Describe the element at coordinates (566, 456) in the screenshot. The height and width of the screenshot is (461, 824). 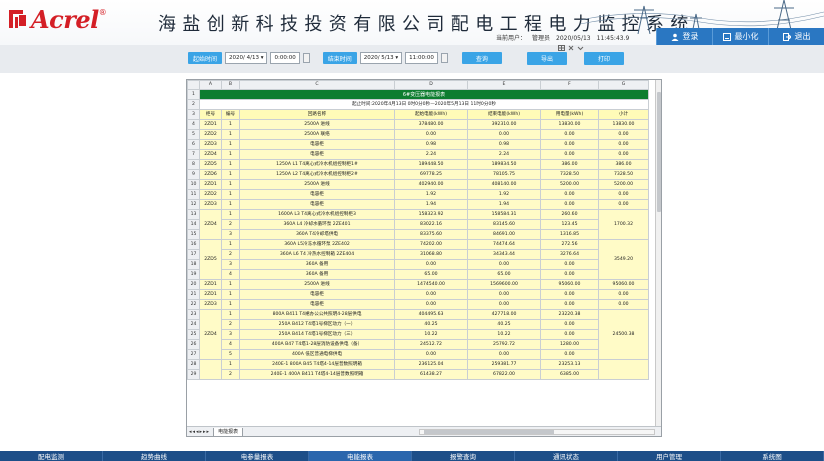
I see `nav-item-5: 通讯状态` at that location.